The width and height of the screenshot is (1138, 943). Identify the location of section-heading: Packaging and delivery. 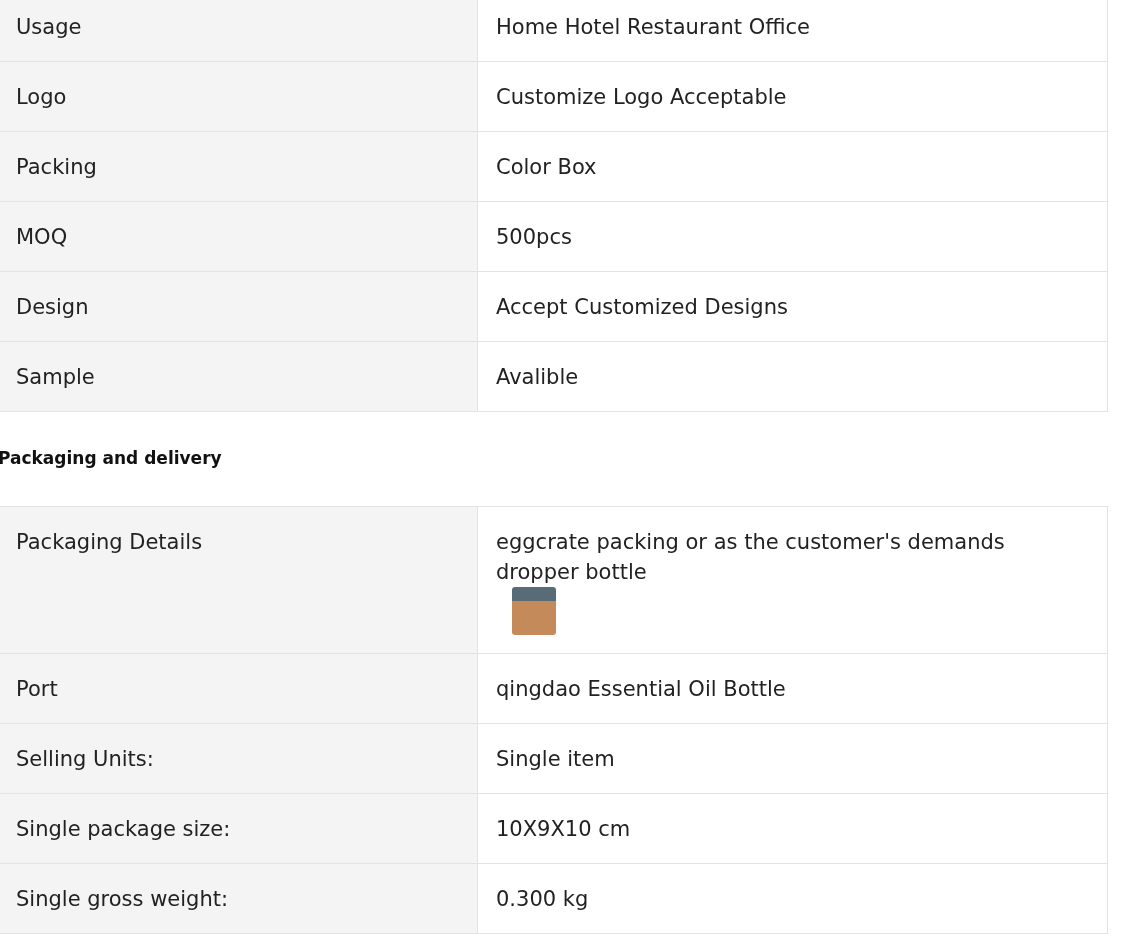
(111, 458).